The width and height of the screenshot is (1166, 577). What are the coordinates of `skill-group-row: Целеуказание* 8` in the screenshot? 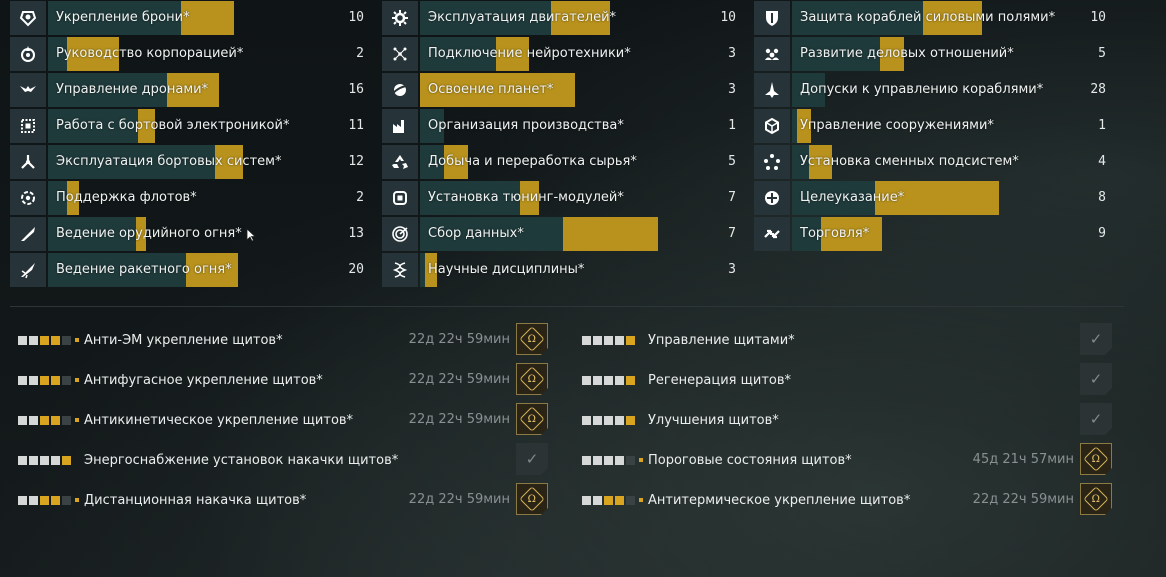 It's located at (936, 198).